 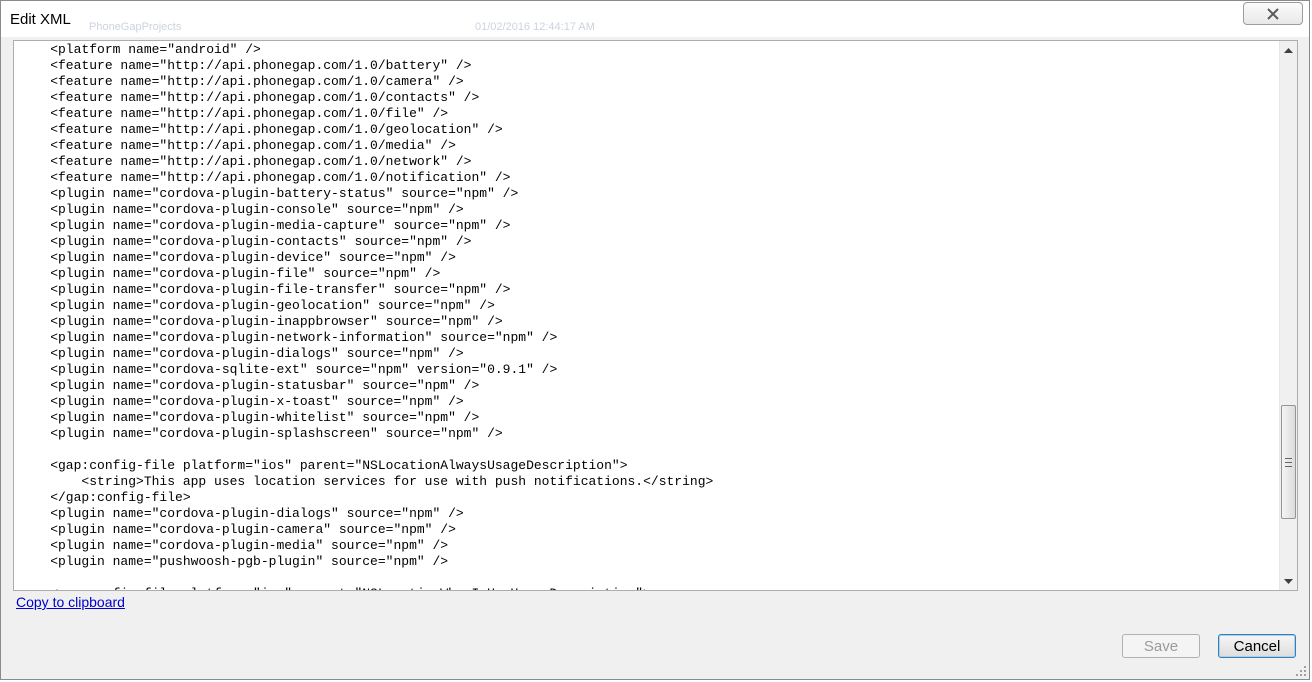 I want to click on scroll-up-arrow, so click(x=1288, y=49).